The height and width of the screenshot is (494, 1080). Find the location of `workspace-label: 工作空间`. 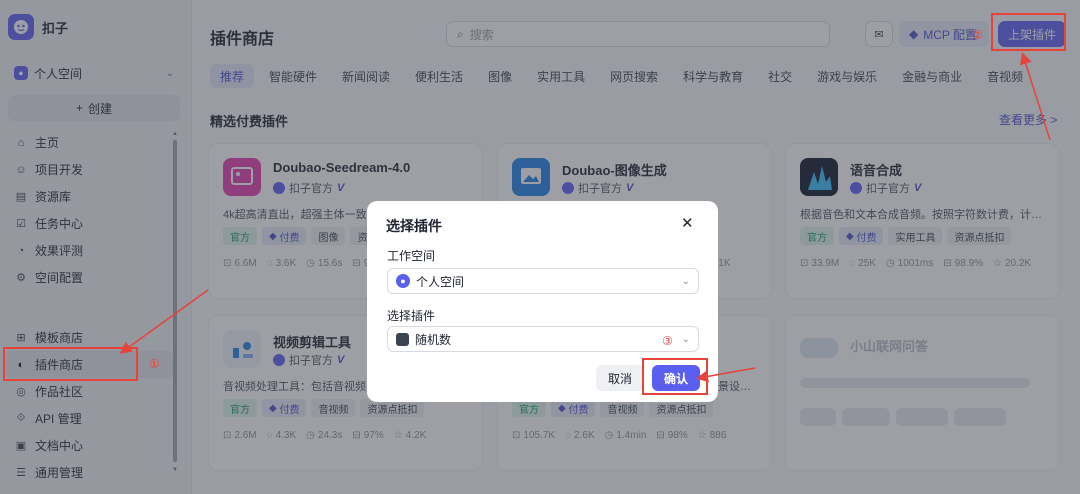

workspace-label: 工作空间 is located at coordinates (411, 256).